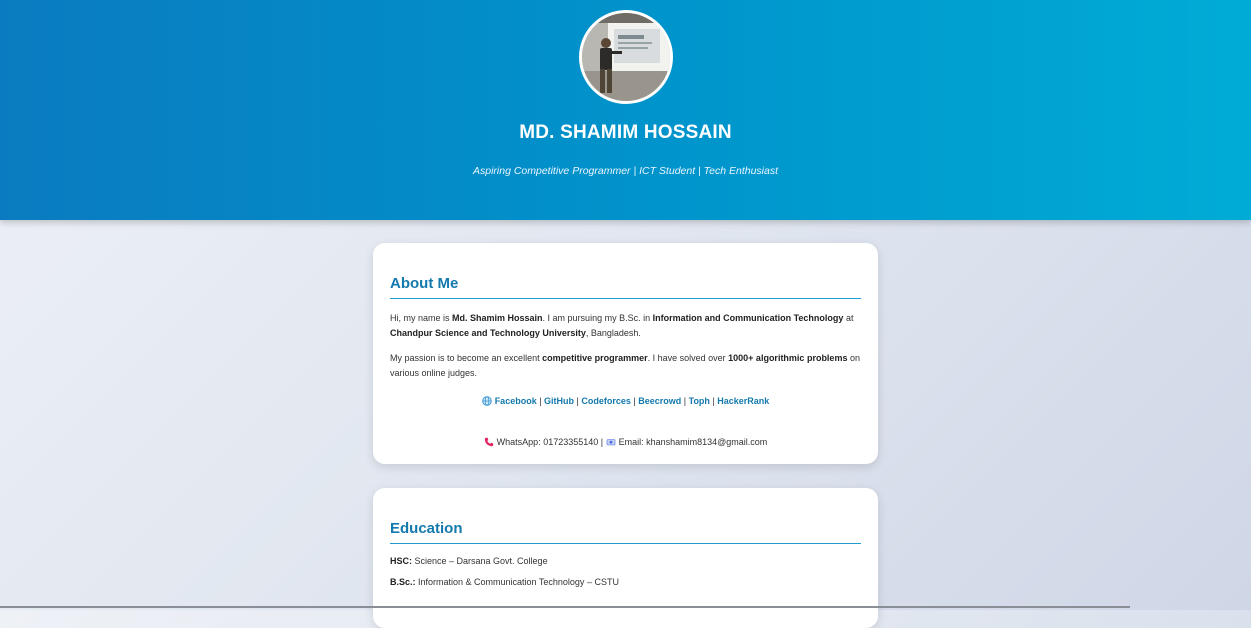  Describe the element at coordinates (516, 401) in the screenshot. I see `link-facebook: Facebook` at that location.